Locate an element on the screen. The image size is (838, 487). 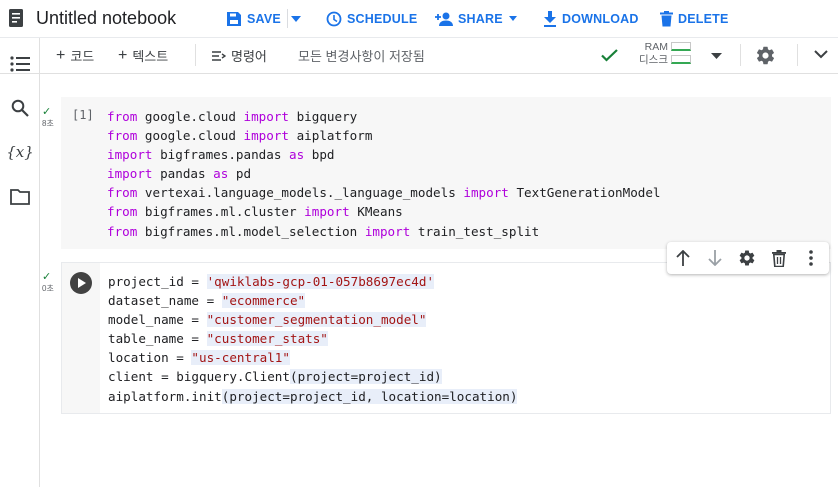
arrow-down-icon is located at coordinates (715, 258).